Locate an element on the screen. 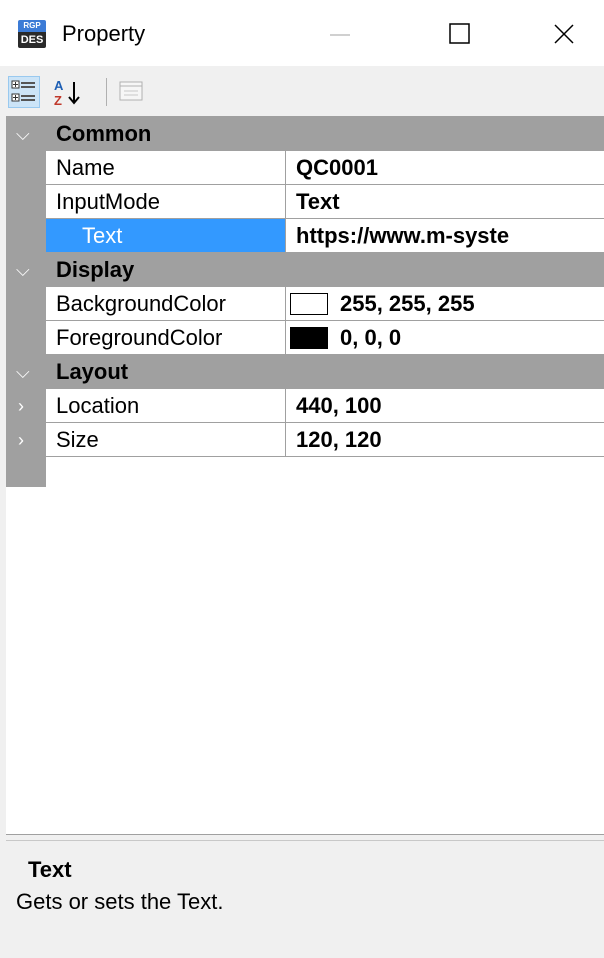  property-value: QC0001 is located at coordinates (337, 167).